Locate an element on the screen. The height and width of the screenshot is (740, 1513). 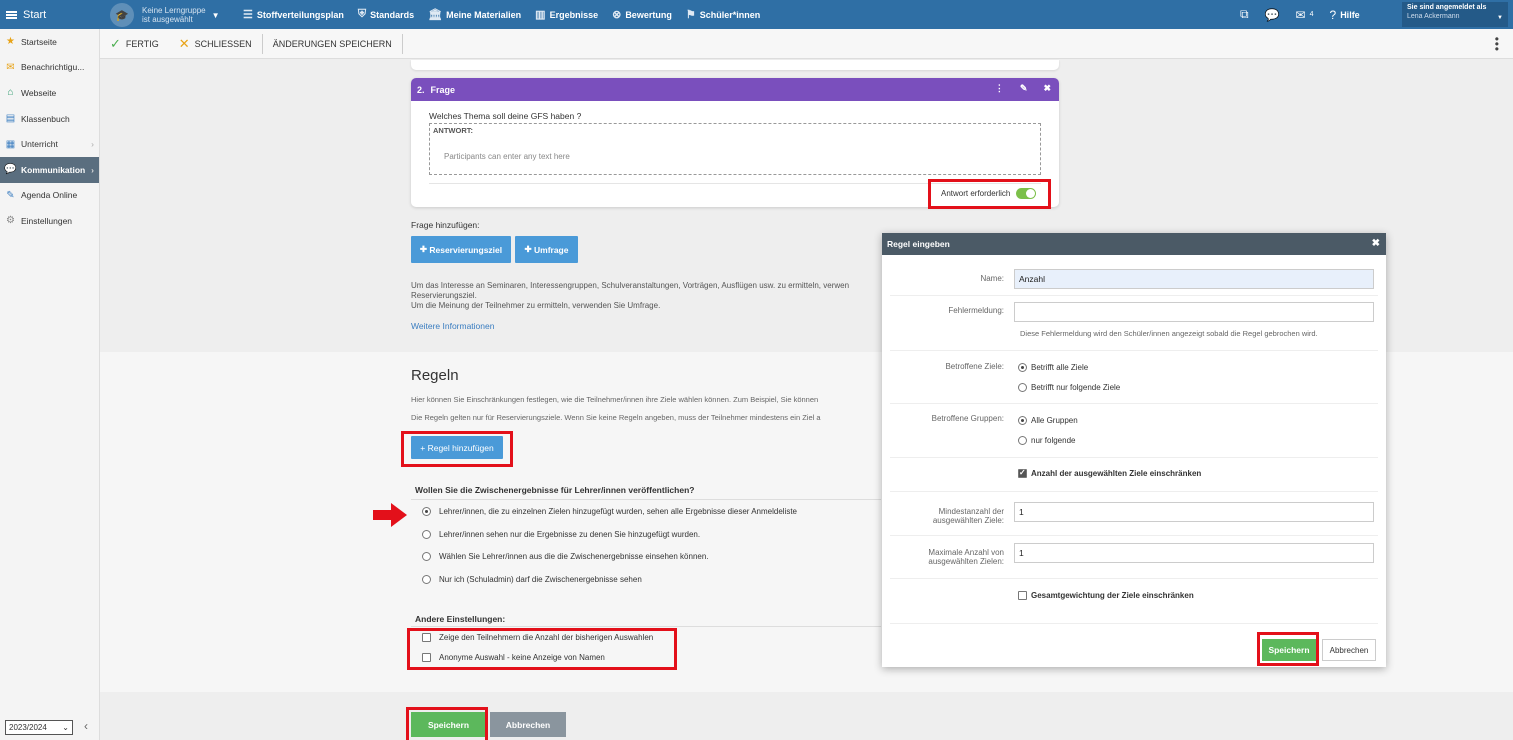
answer-placeholder: Participants can enter any text here is located at coordinates (507, 156).